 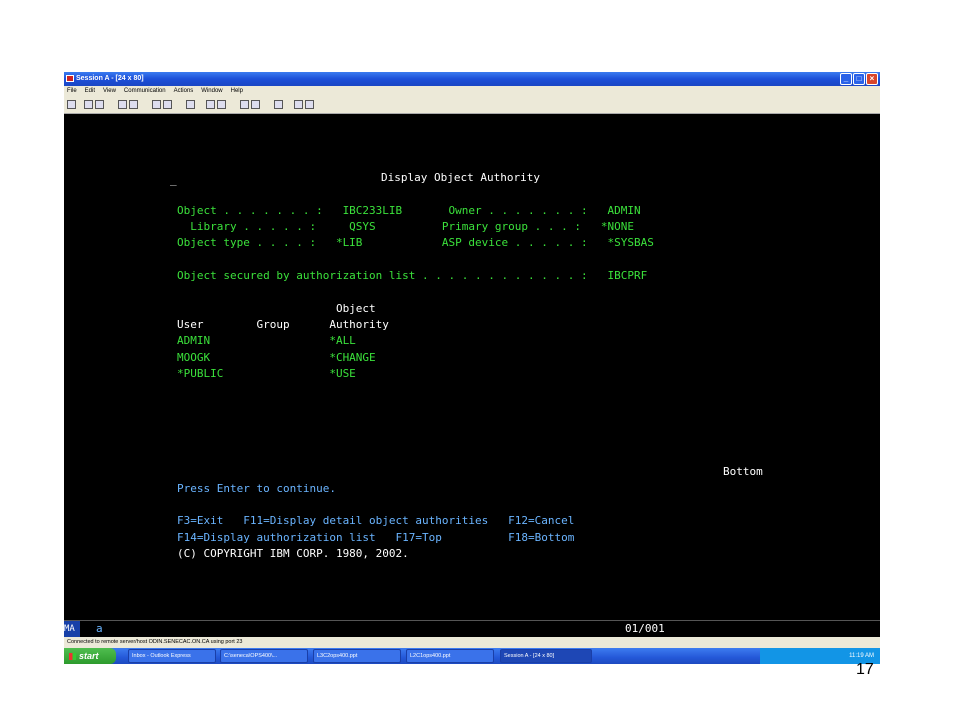 What do you see at coordinates (256, 488) in the screenshot?
I see `press-enter-text: Press Enter to continue.` at bounding box center [256, 488].